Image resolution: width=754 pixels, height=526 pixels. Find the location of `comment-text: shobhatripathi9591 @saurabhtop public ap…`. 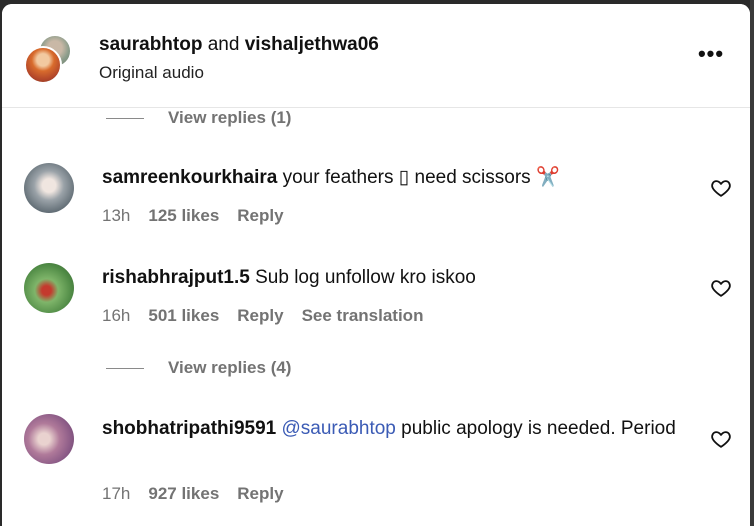

comment-text: shobhatripathi9591 @saurabhtop public ap… is located at coordinates (392, 429).